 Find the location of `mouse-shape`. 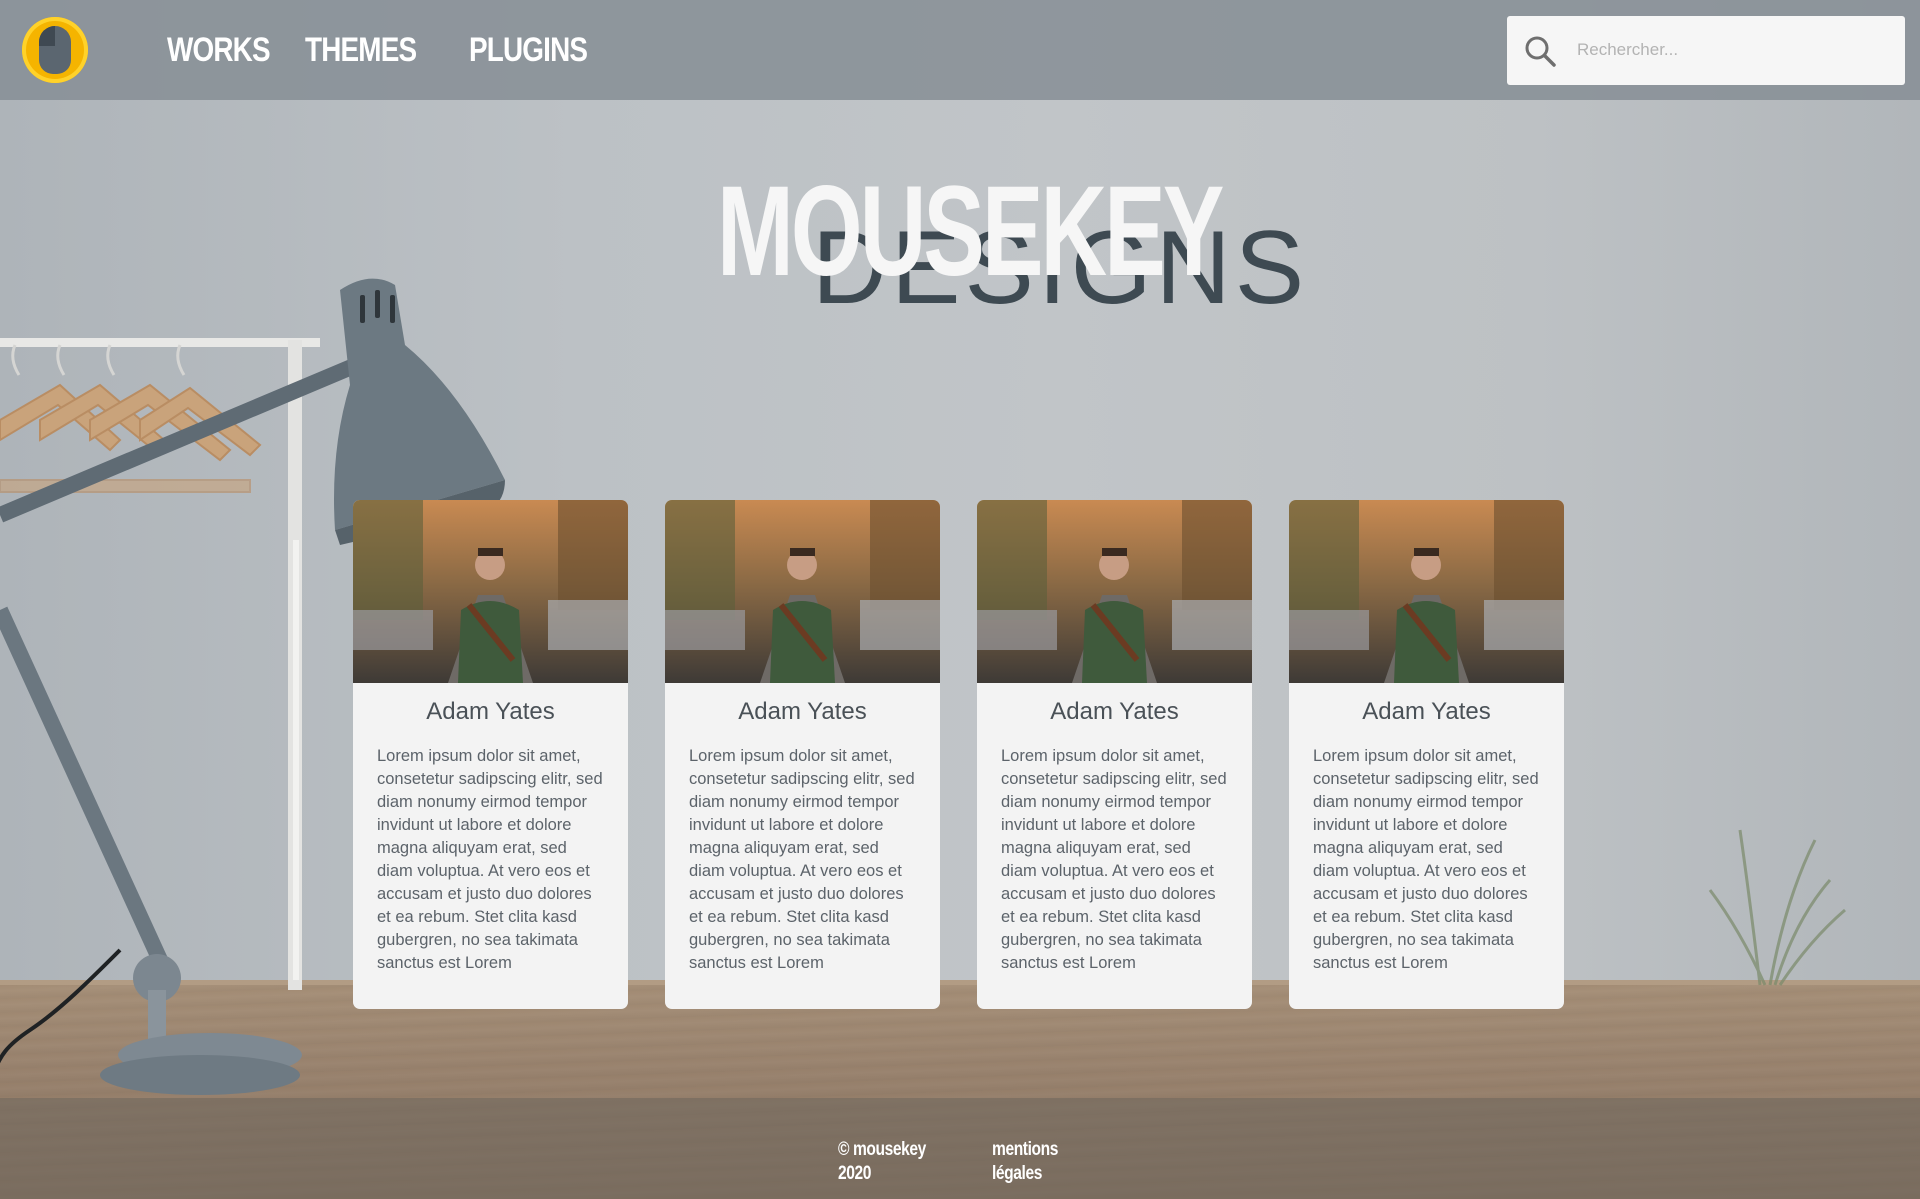

mouse-shape is located at coordinates (55, 50).